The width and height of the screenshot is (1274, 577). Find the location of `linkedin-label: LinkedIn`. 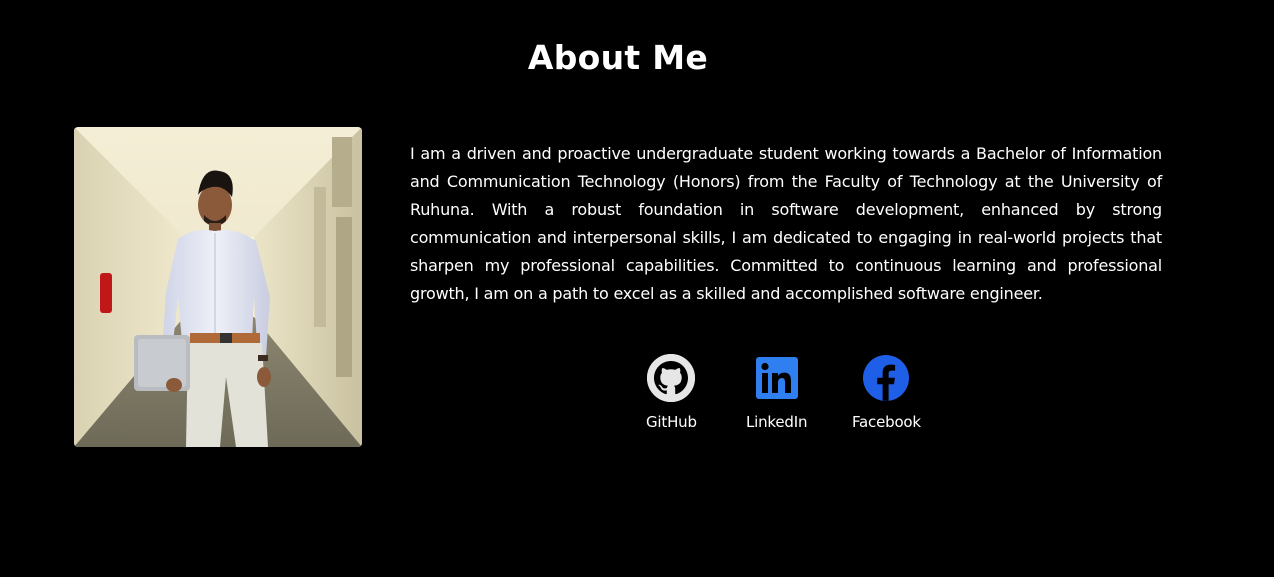

linkedin-label: LinkedIn is located at coordinates (777, 422).